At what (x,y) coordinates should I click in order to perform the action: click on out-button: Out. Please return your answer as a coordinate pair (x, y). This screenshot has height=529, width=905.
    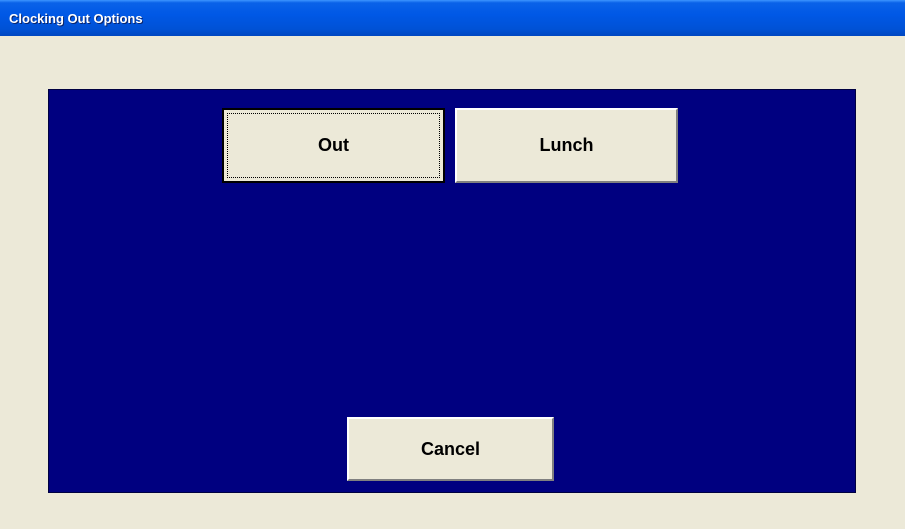
    Looking at the image, I should click on (333, 145).